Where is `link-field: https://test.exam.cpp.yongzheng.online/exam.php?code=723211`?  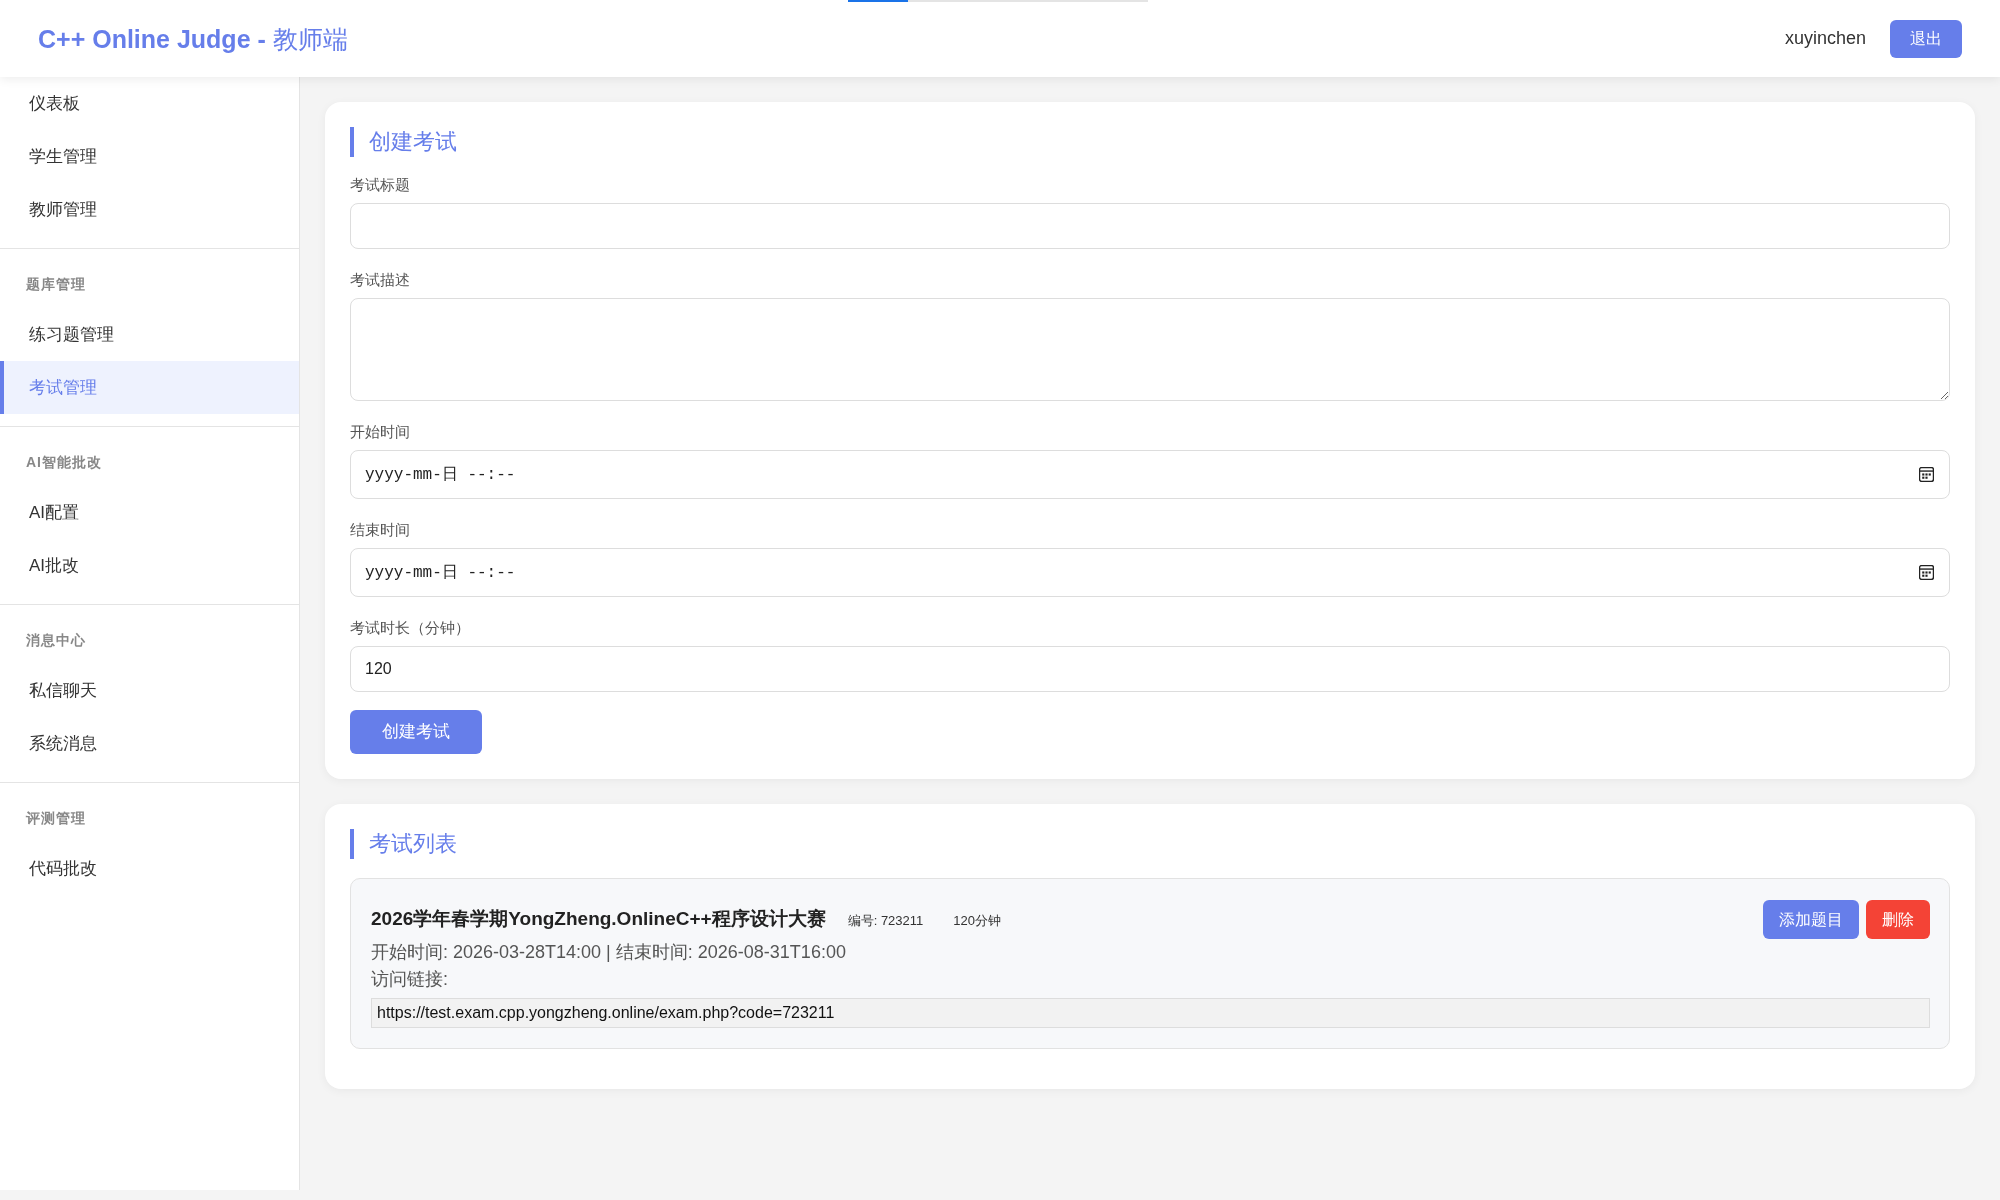
link-field: https://test.exam.cpp.yongzheng.online/exam.php?code=723211 is located at coordinates (1150, 1013).